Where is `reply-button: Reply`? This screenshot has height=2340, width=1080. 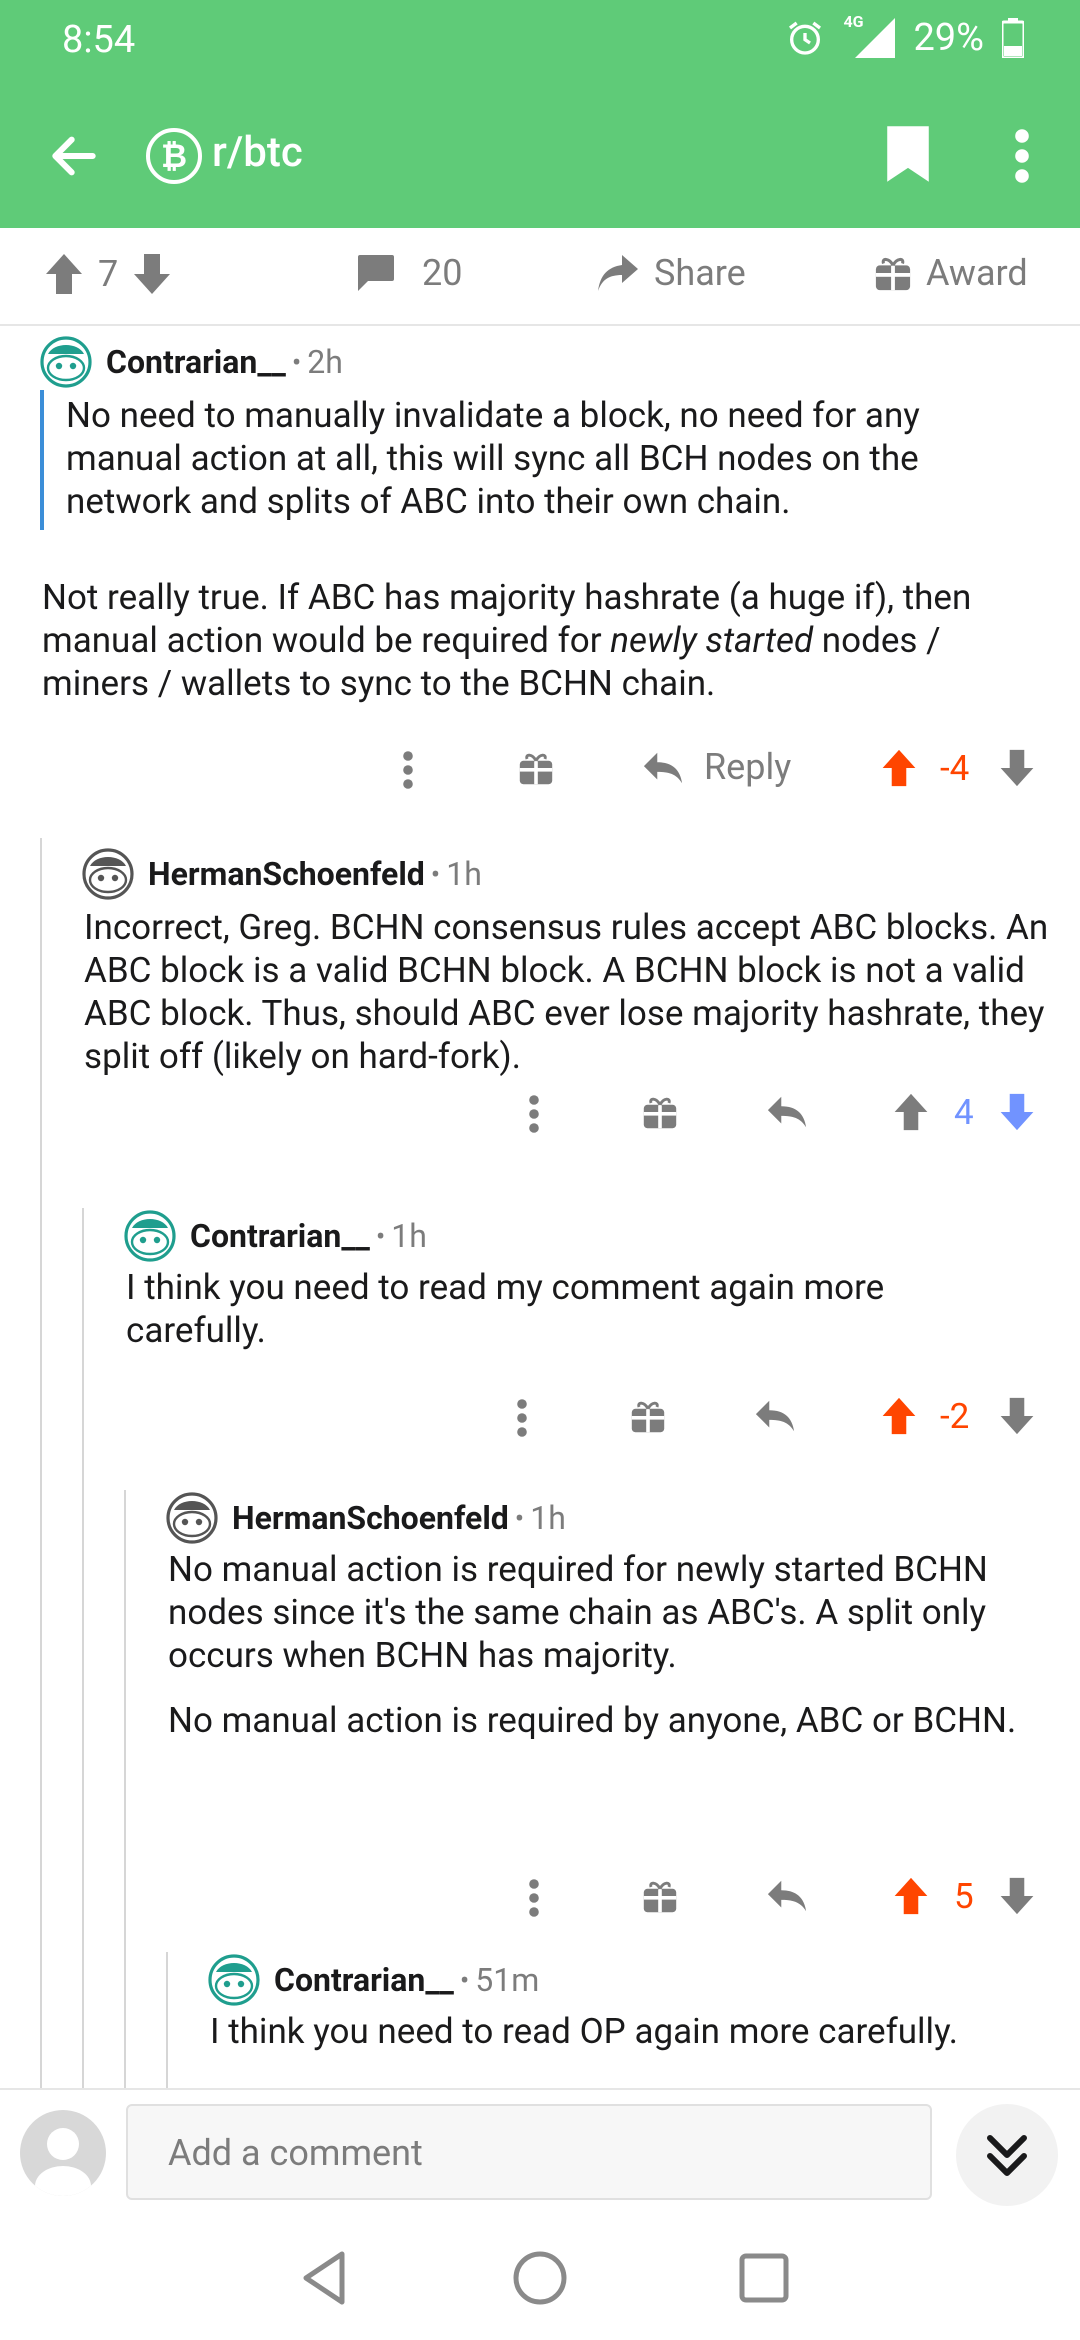
reply-button: Reply is located at coordinates (747, 767).